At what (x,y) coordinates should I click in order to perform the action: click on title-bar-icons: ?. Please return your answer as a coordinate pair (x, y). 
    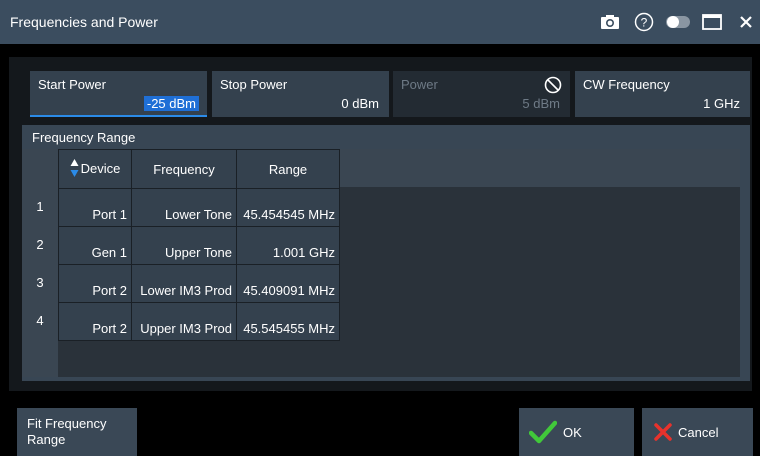
    Looking at the image, I should click on (675, 22).